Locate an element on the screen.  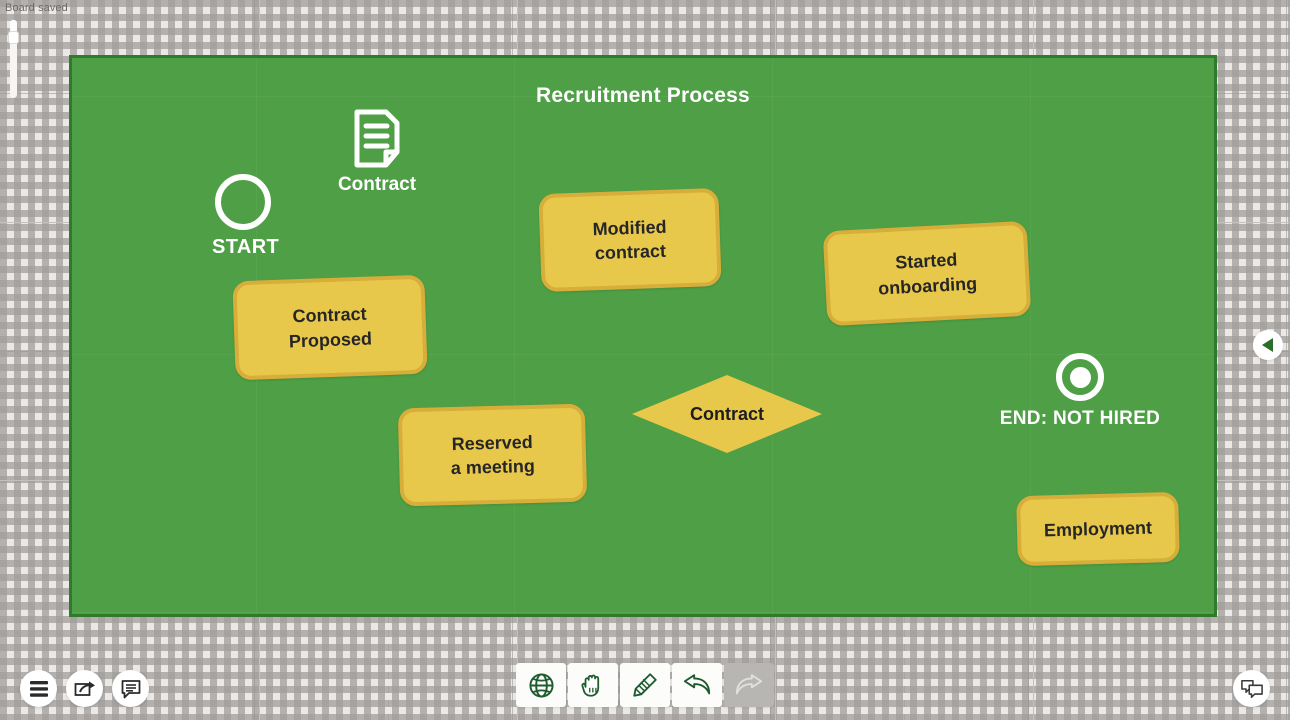
node-contract-document: Contract is located at coordinates (377, 152).